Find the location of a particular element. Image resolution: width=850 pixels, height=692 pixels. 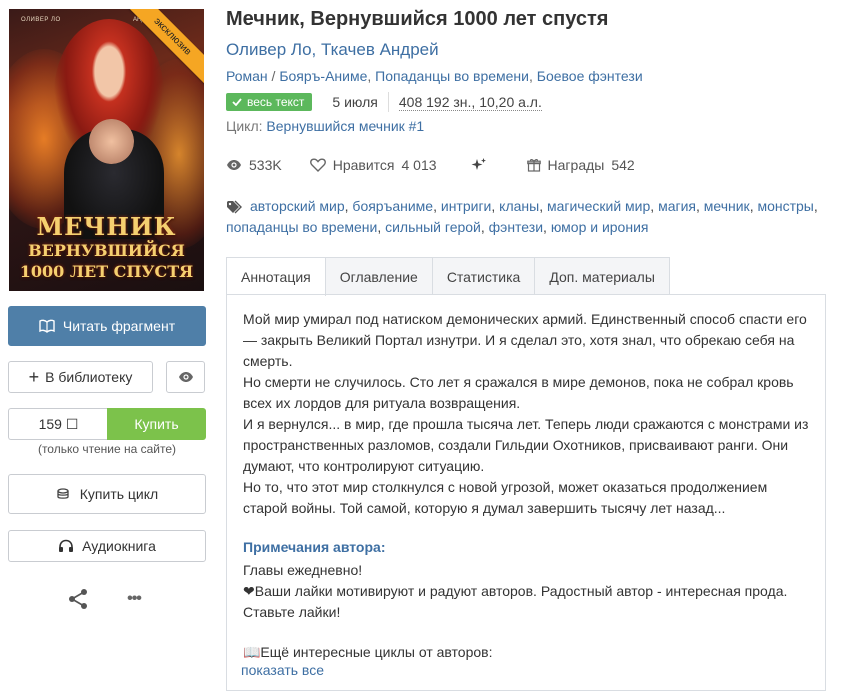

cover-title-line3: 1000 ЛЕТ СПУСТЯ is located at coordinates (106, 271).